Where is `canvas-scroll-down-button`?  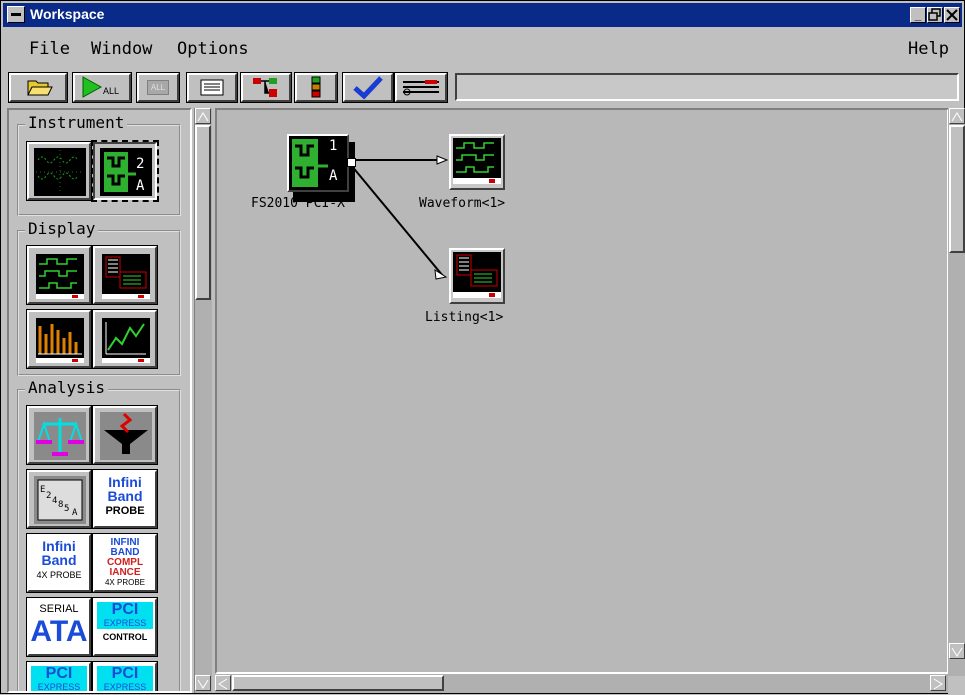 canvas-scroll-down-button is located at coordinates (957, 651).